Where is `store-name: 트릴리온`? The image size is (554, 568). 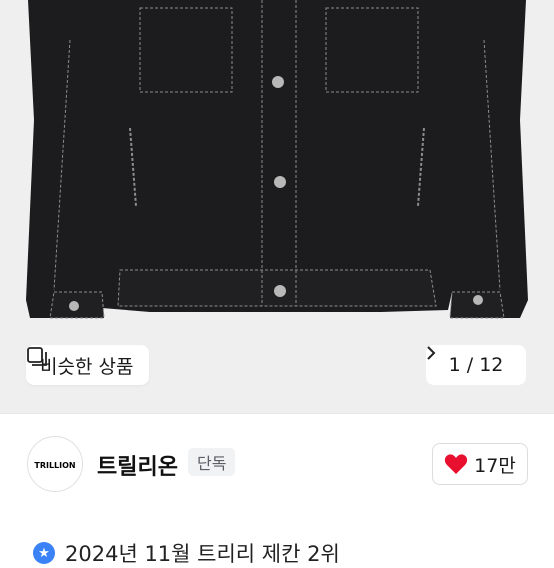
store-name: 트릴리온 is located at coordinates (137, 465).